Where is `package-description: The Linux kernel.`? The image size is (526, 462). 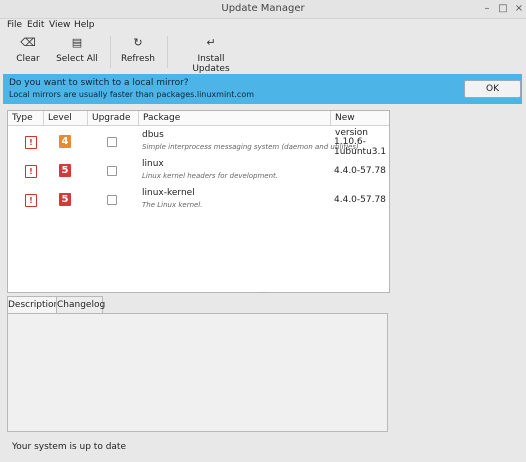 package-description: The Linux kernel. is located at coordinates (172, 205).